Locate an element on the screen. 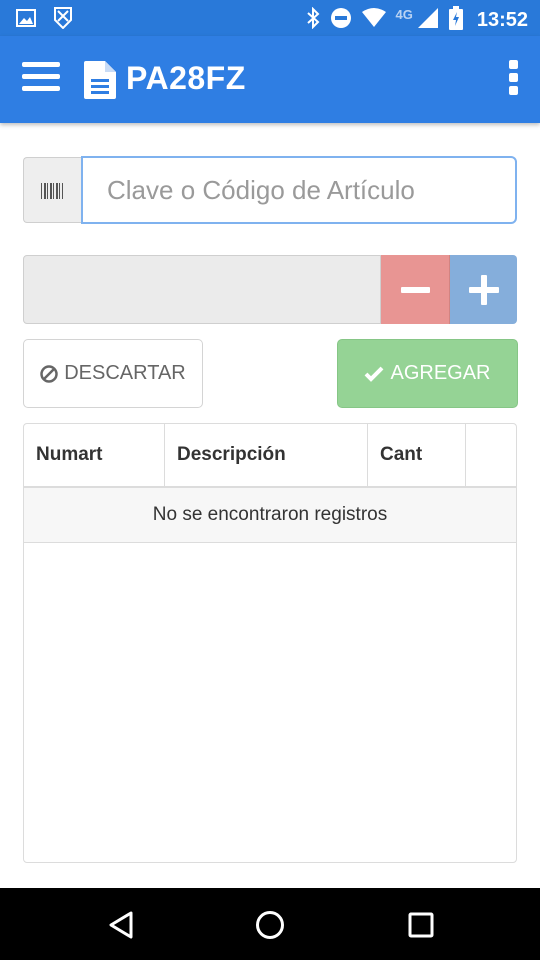 This screenshot has width=540, height=960. check-icon is located at coordinates (374, 374).